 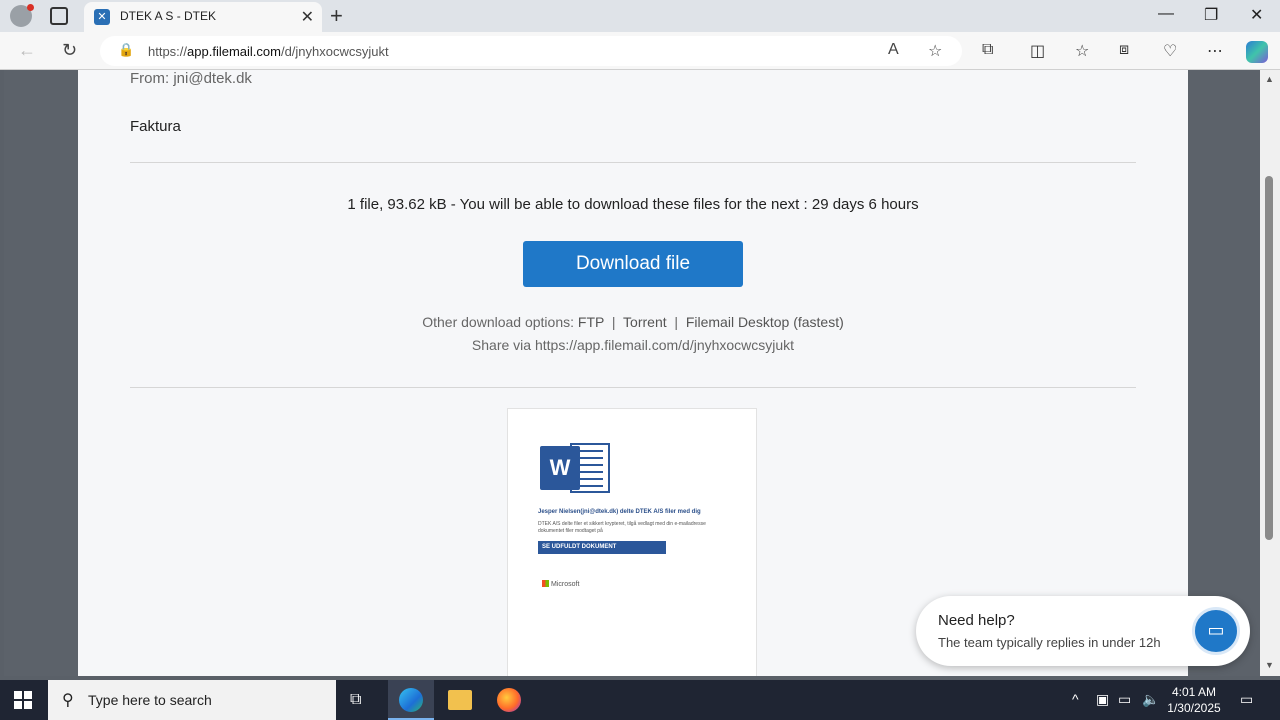 What do you see at coordinates (645, 322) in the screenshot?
I see `torrent-link: Torrent` at bounding box center [645, 322].